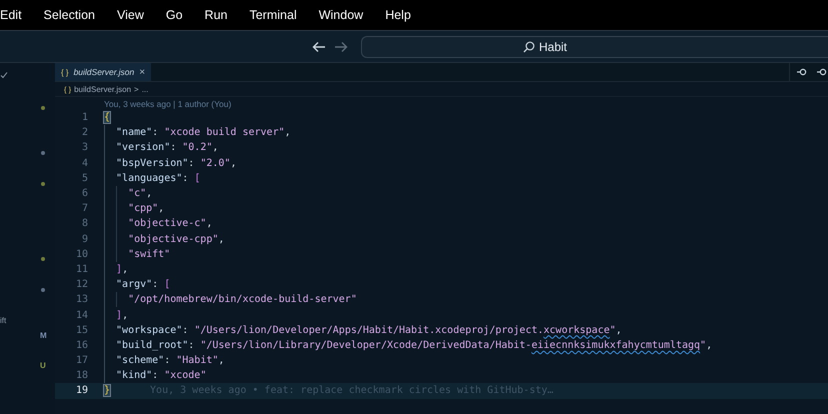  Describe the element at coordinates (103, 72) in the screenshot. I see `editor-tab: { } buildServer.json ×` at that location.